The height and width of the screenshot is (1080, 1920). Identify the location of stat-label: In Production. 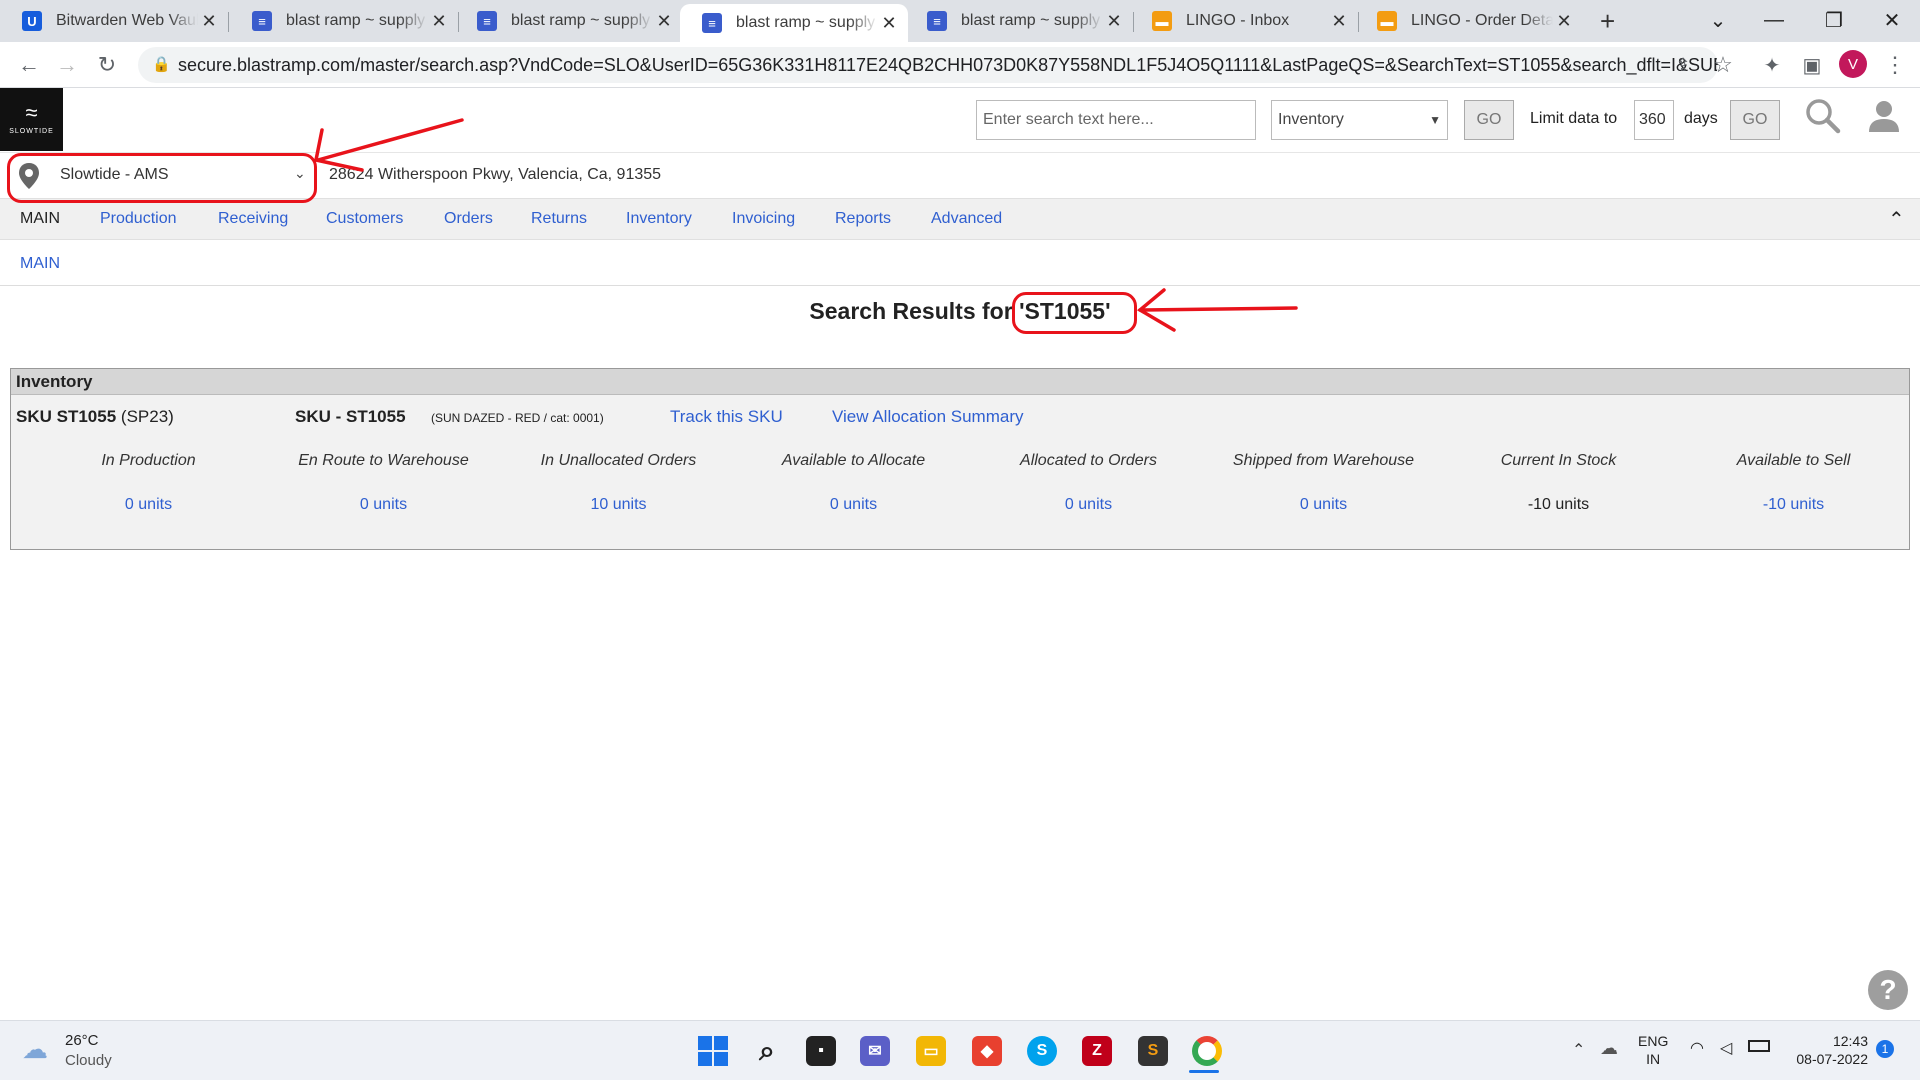
(148, 460).